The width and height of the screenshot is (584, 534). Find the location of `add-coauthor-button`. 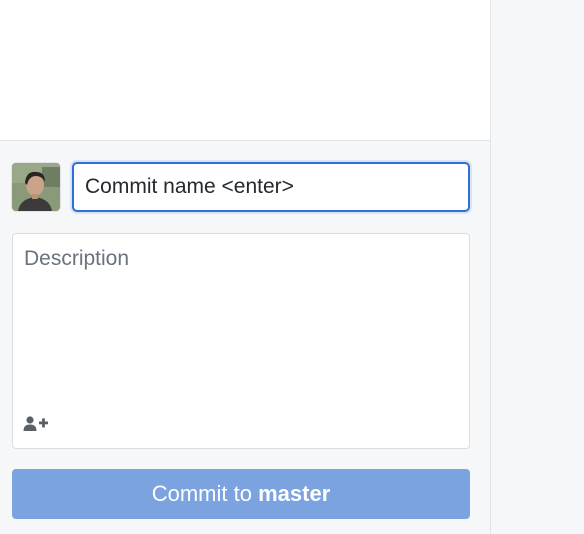

add-coauthor-button is located at coordinates (38, 424).